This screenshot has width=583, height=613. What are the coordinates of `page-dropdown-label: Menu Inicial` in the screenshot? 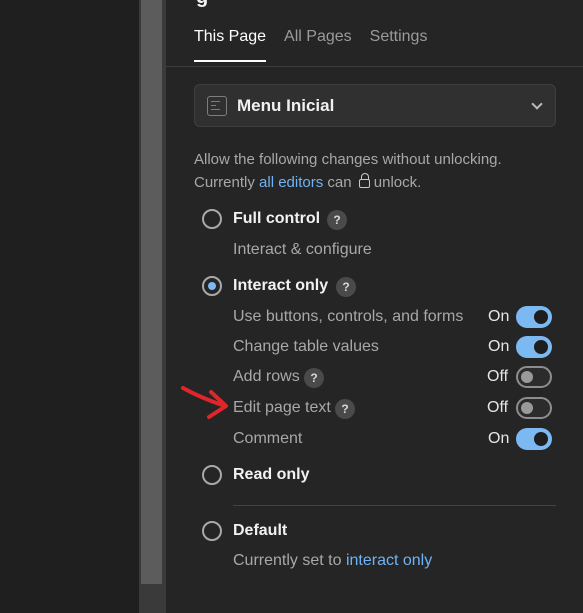 It's located at (286, 105).